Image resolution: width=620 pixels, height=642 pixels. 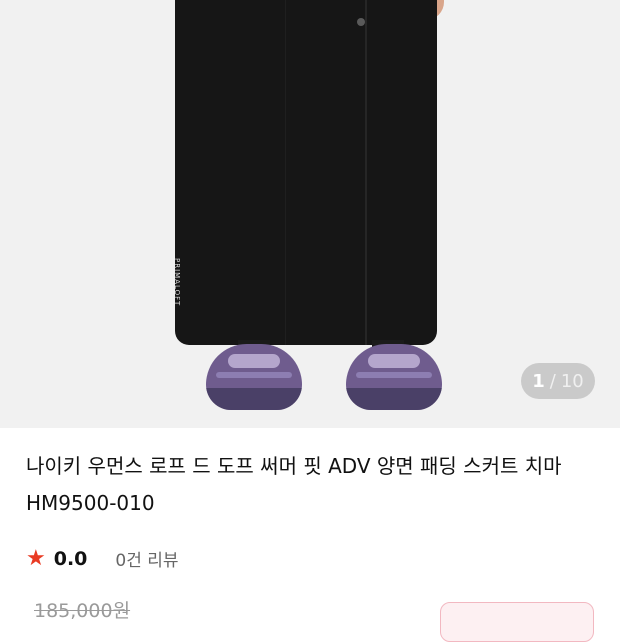 I want to click on total-image-count: 10, so click(x=572, y=381).